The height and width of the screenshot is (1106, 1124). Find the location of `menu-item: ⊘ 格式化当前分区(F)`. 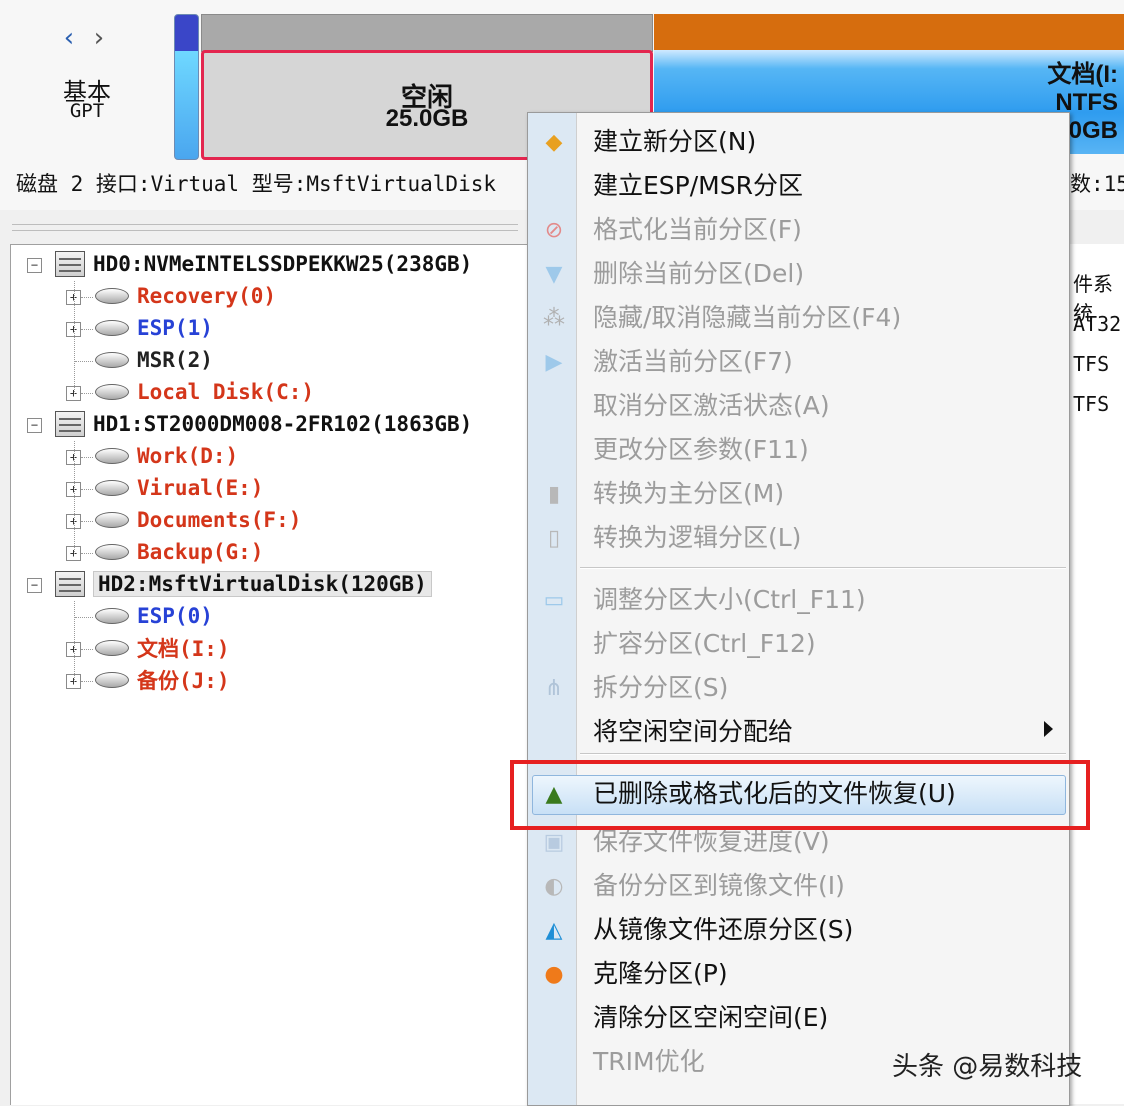

menu-item: ⊘ 格式化当前分区(F) is located at coordinates (798, 230).